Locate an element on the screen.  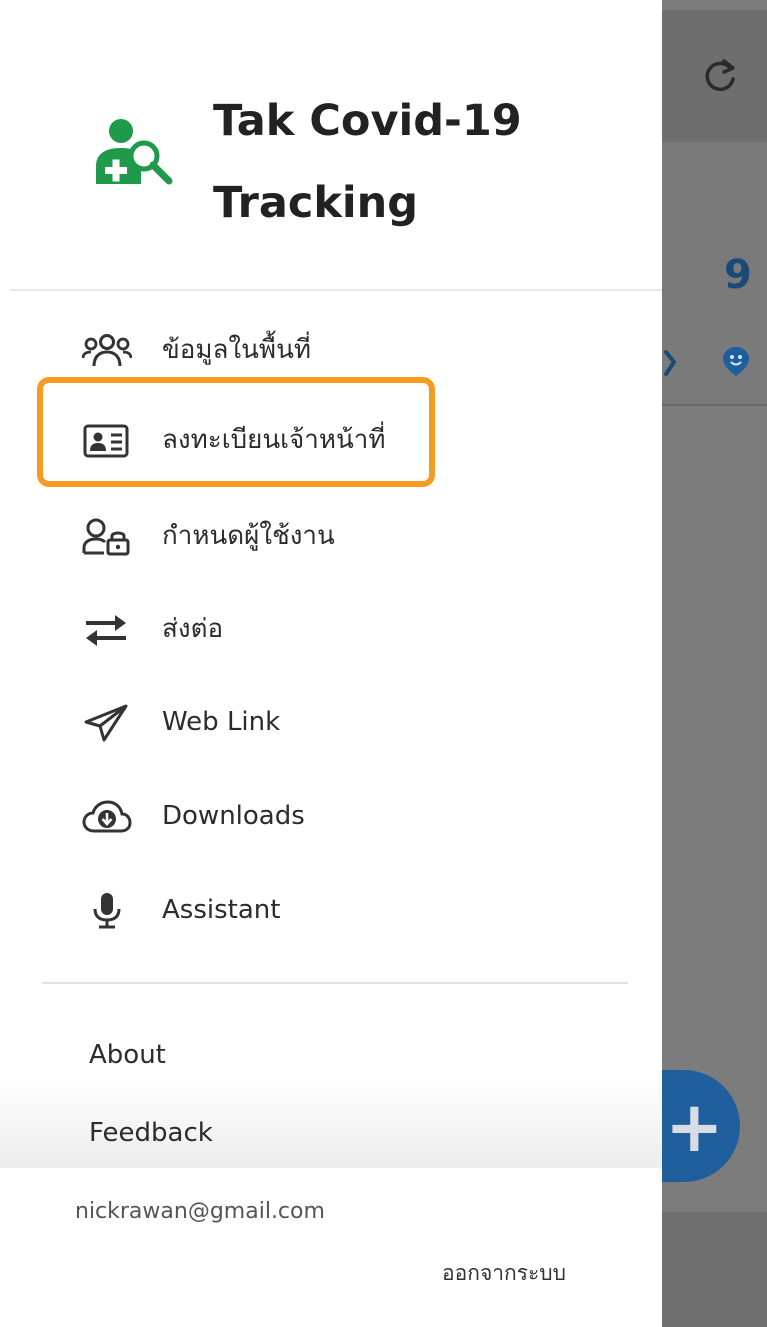
microphone-icon is located at coordinates (107, 911).